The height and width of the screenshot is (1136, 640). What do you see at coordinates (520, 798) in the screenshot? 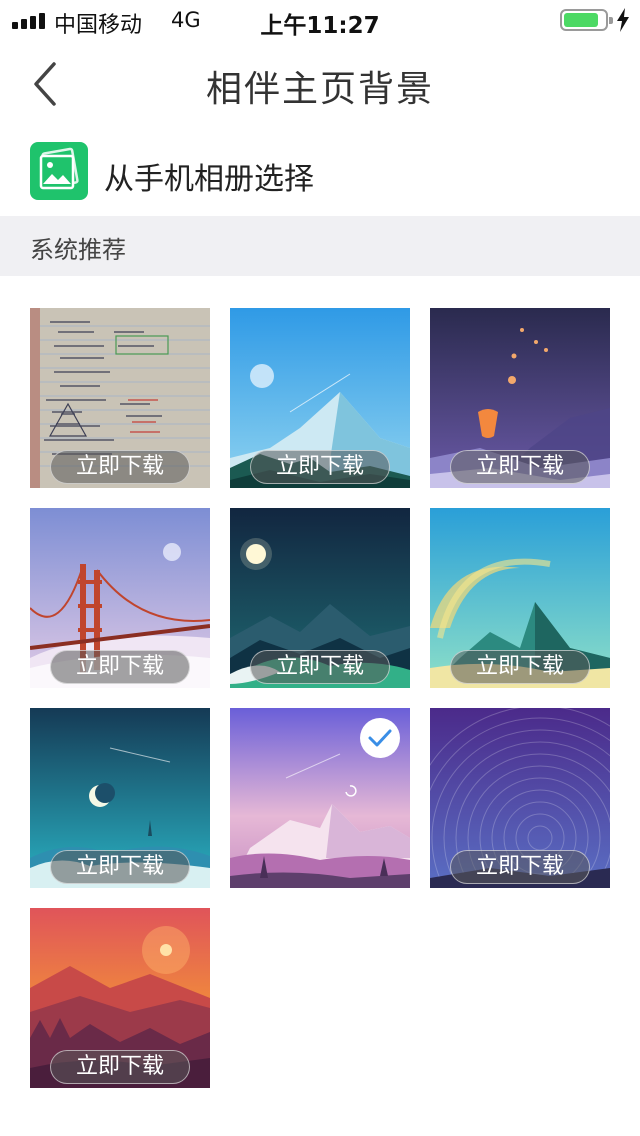
I see `wallpaper-tile-star-trails: 立即下载` at bounding box center [520, 798].